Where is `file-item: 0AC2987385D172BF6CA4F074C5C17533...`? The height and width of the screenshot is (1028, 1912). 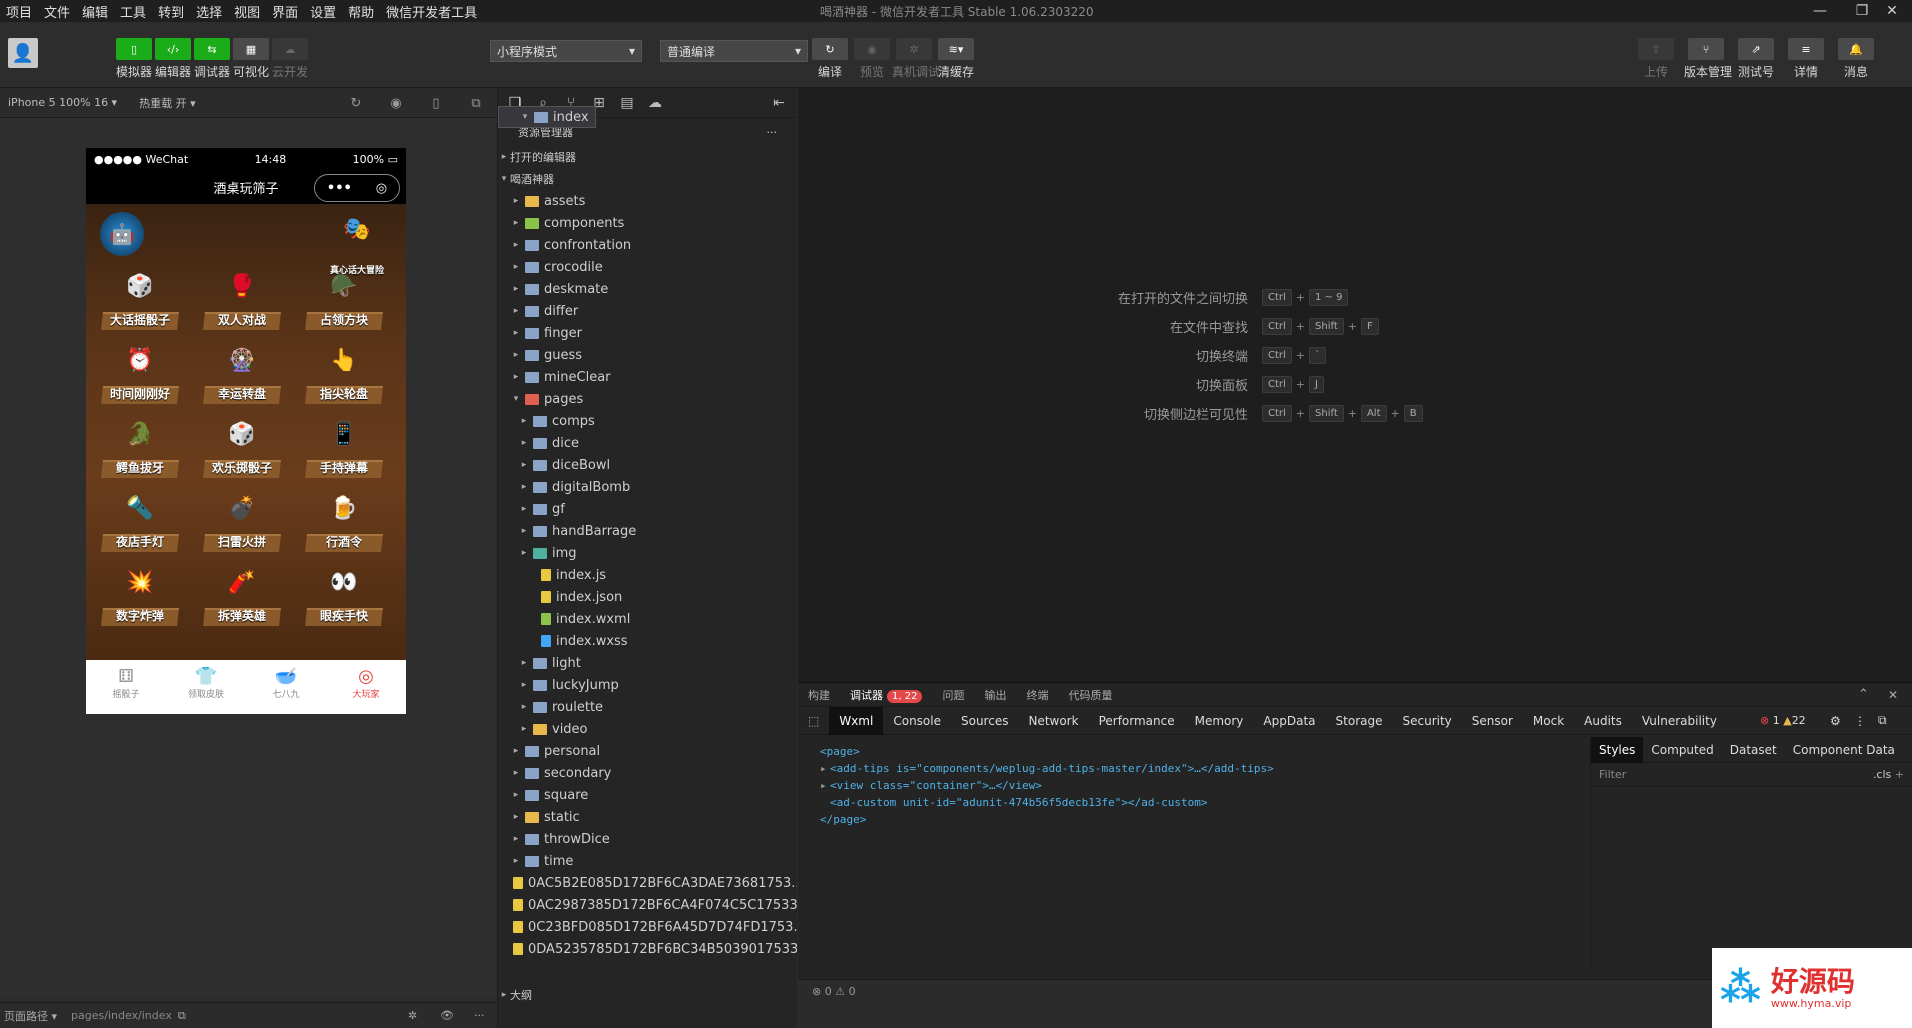 file-item: 0AC2987385D172BF6CA4F074C5C17533... is located at coordinates (647, 905).